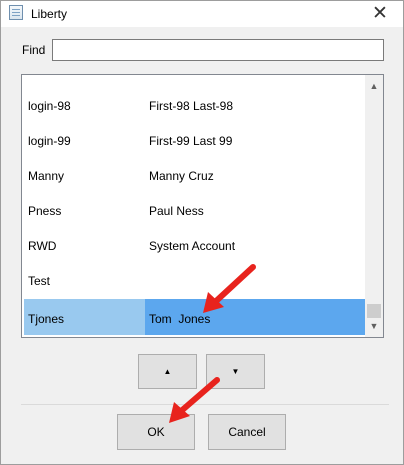  I want to click on move-down-button: ▼, so click(235, 371).